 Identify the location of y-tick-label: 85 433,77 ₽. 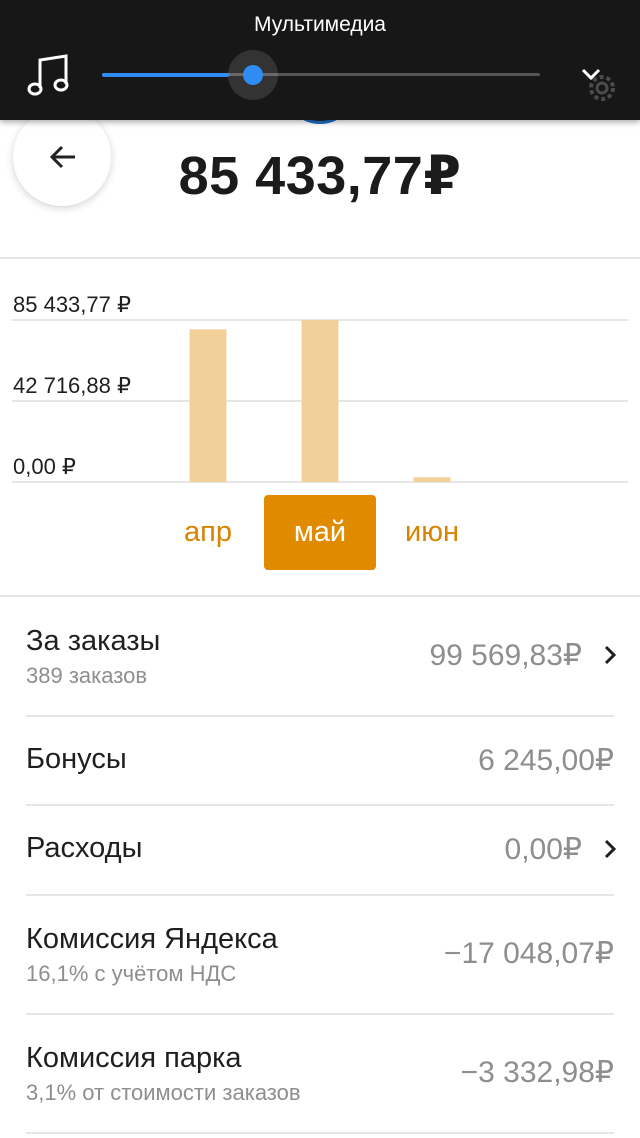
(72, 304).